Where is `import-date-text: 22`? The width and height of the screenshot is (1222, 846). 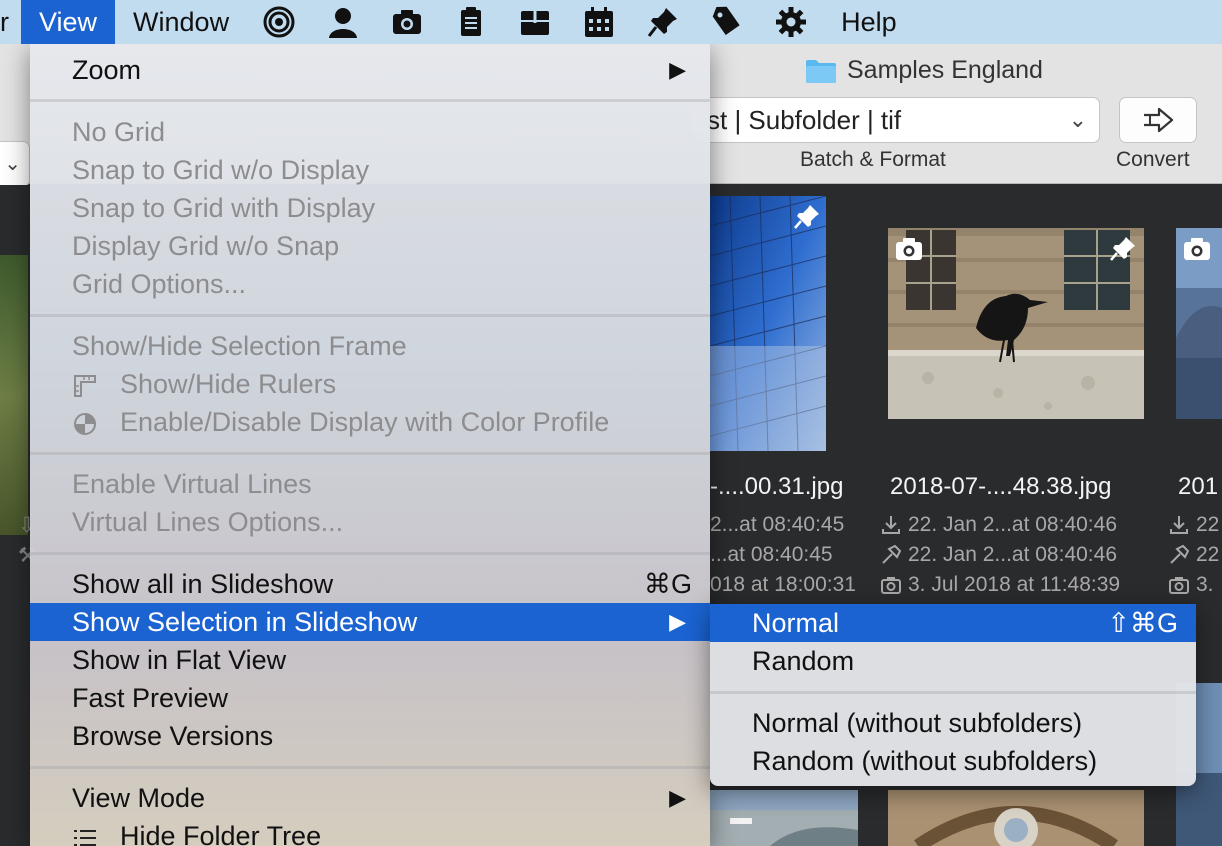 import-date-text: 22 is located at coordinates (1208, 524).